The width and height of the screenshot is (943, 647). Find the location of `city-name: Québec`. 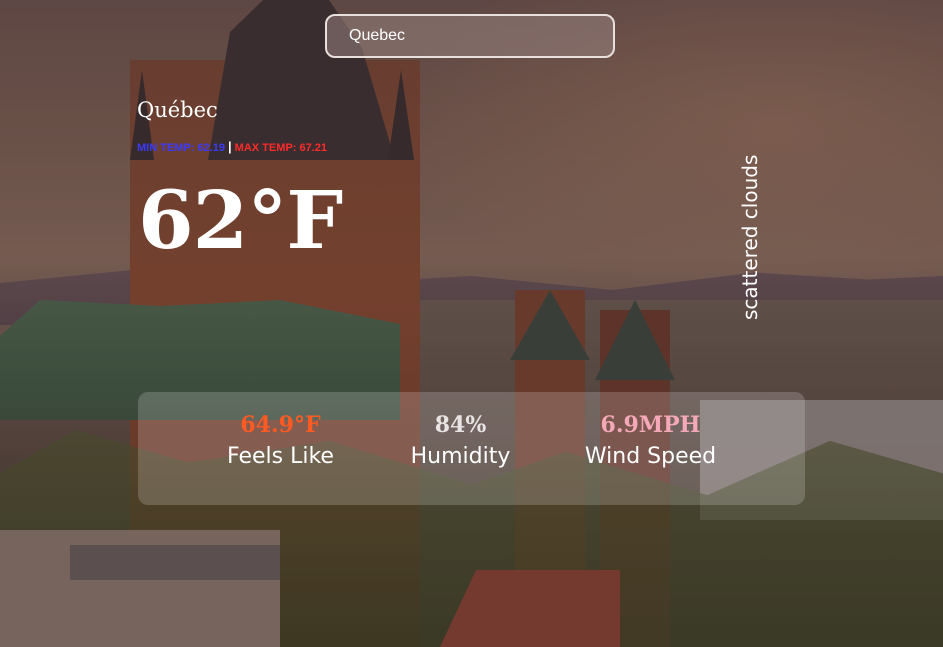

city-name: Québec is located at coordinates (177, 110).